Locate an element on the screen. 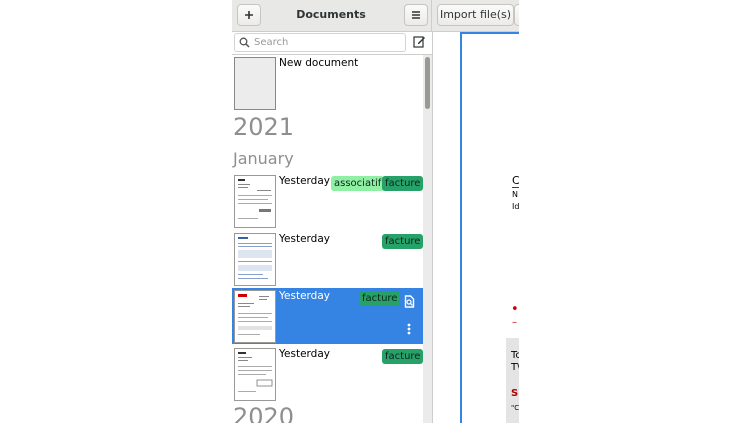 The image size is (752, 423). document-preview-pane: C N Id • – Tc T\ S "C is located at coordinates (476, 227).